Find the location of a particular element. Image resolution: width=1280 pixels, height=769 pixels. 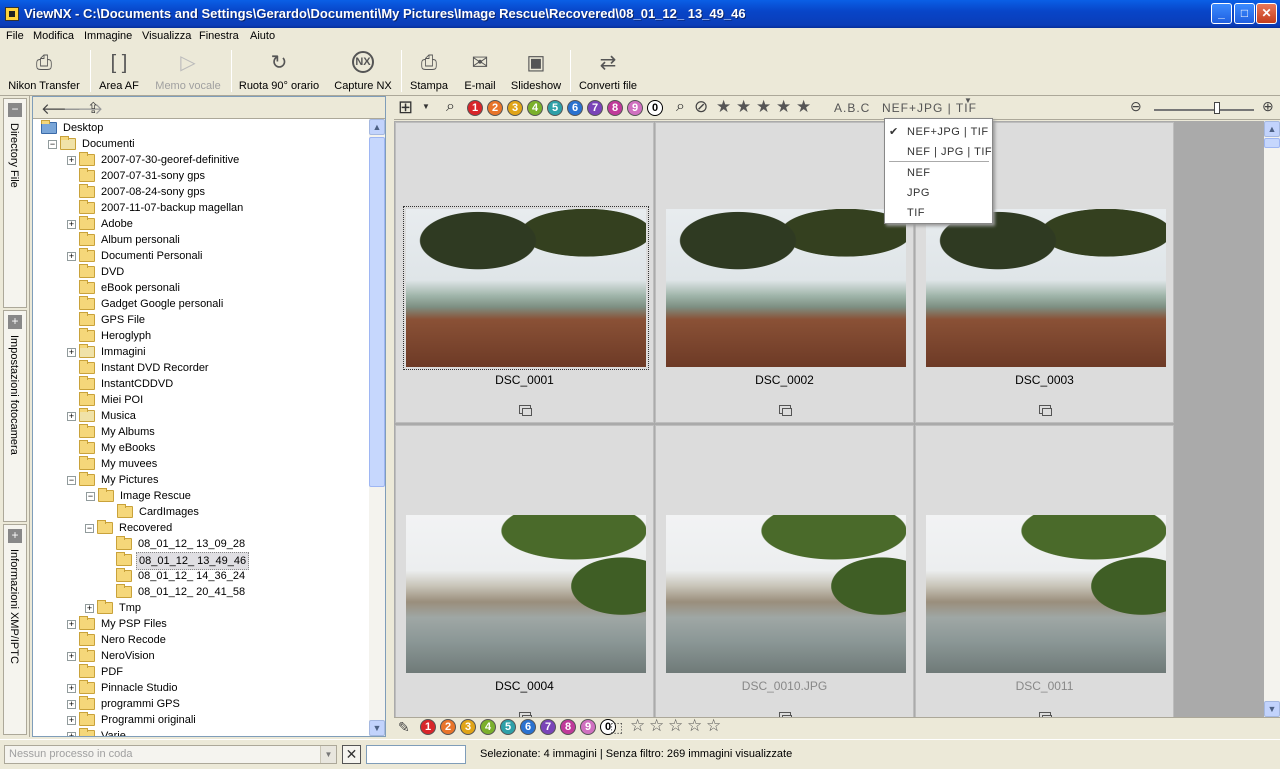

format-dropdown-icon: ▼ is located at coordinates (968, 100).